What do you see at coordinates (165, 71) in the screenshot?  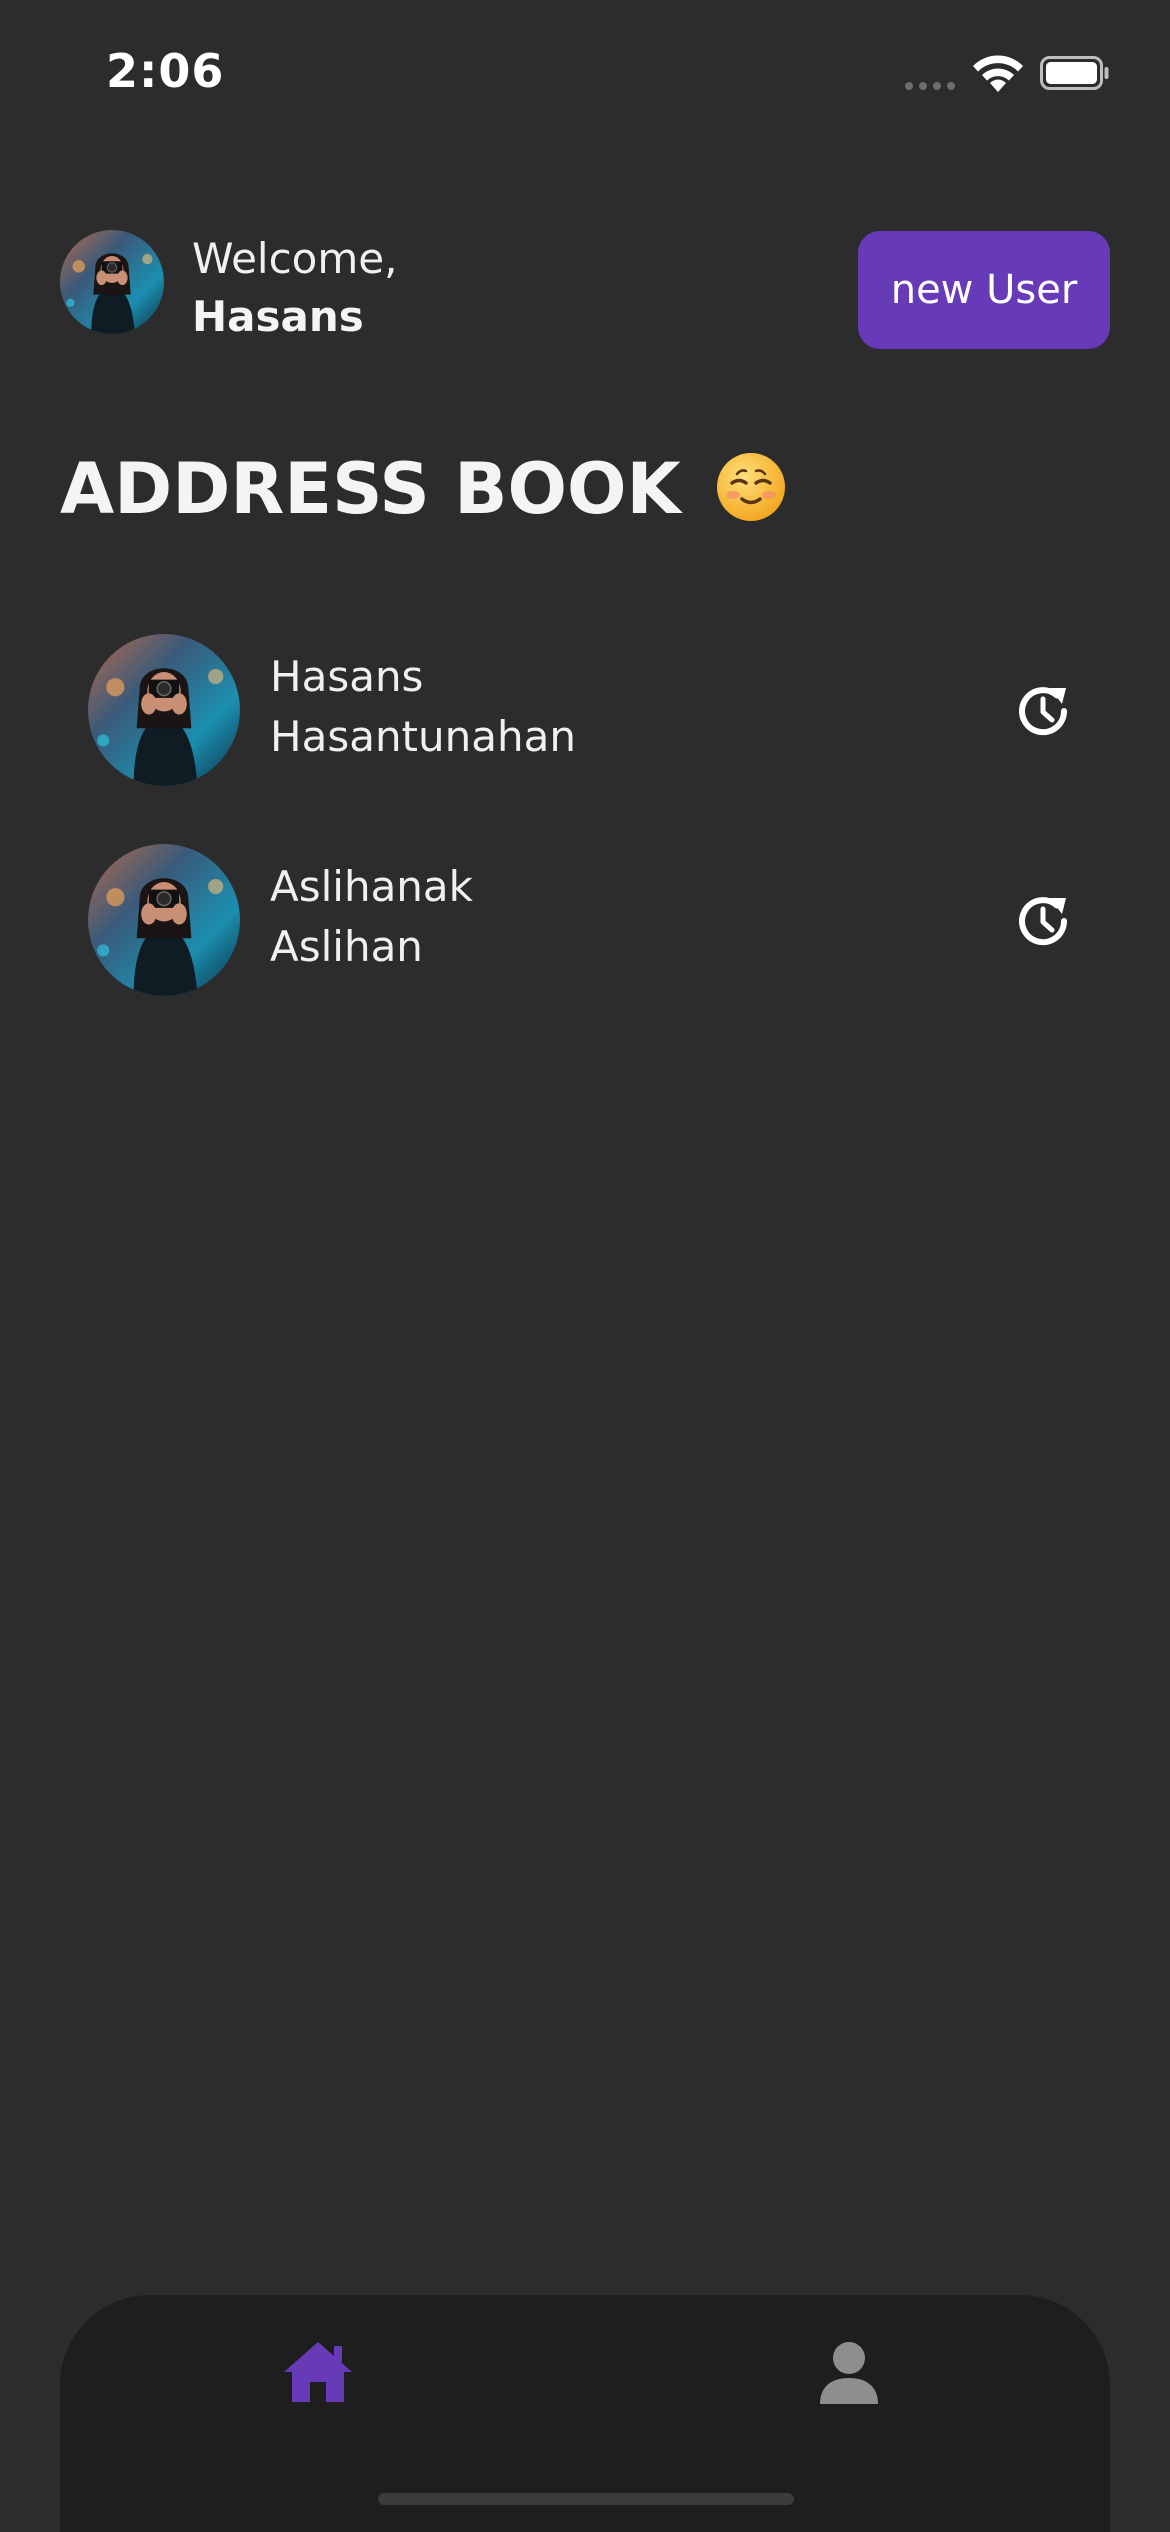 I see `status-time: 2:06` at bounding box center [165, 71].